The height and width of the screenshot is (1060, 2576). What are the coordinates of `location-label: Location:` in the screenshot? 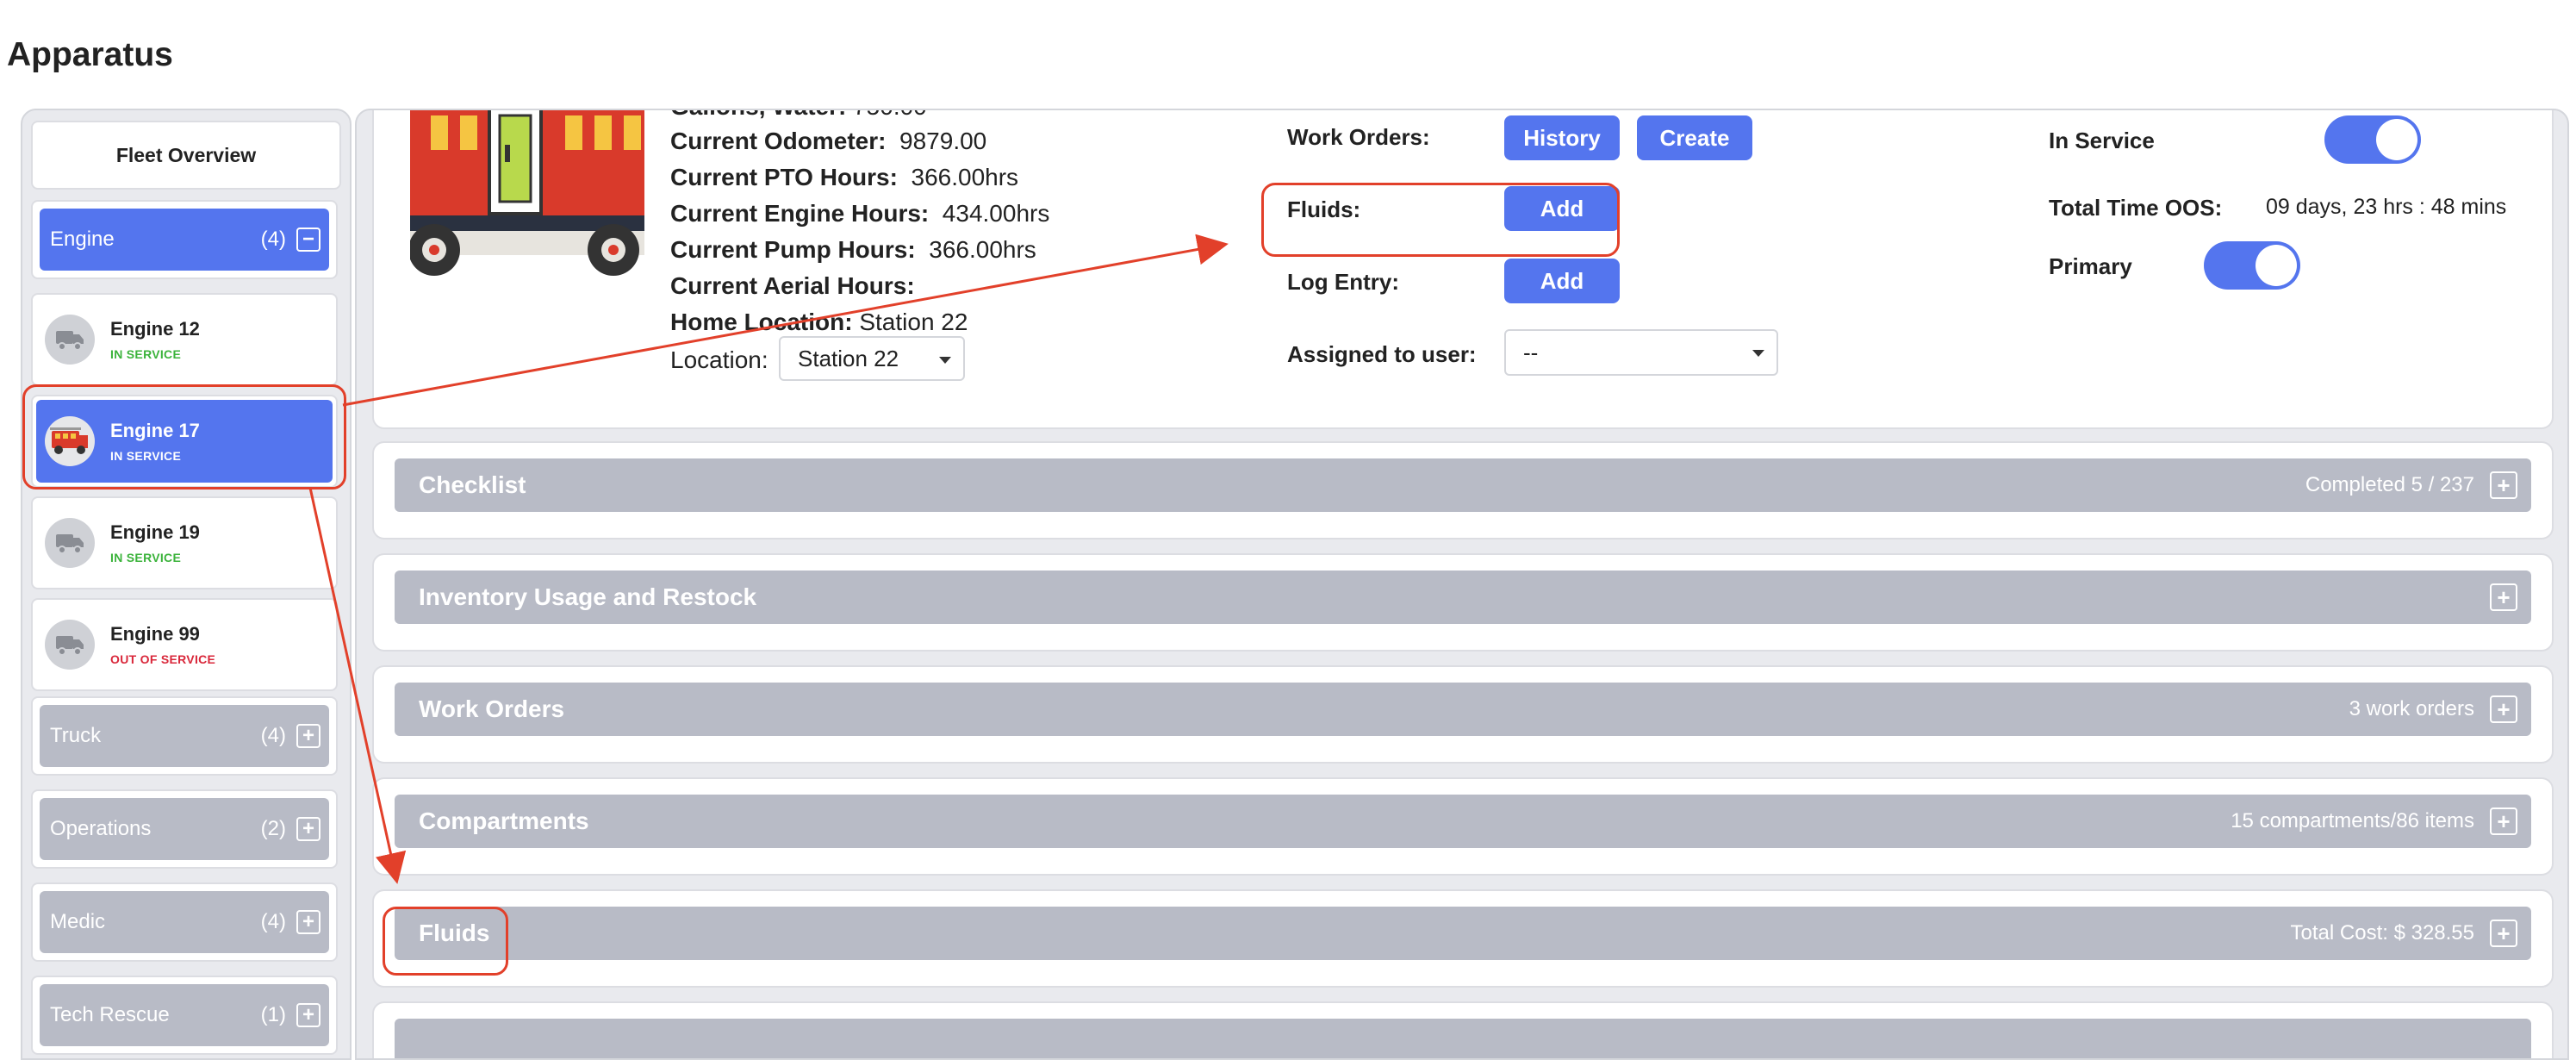 It's located at (719, 360).